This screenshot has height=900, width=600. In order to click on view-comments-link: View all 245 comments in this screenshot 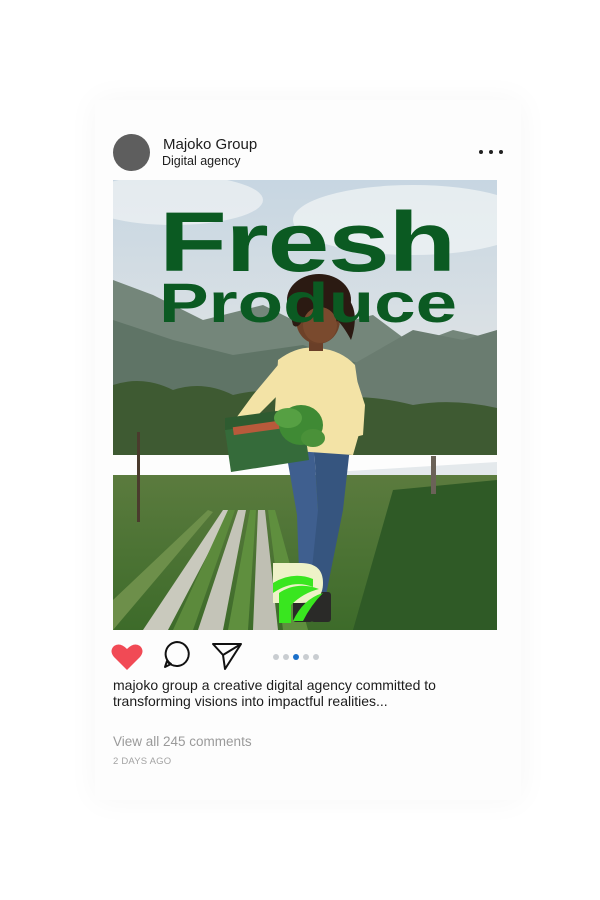, I will do `click(182, 741)`.